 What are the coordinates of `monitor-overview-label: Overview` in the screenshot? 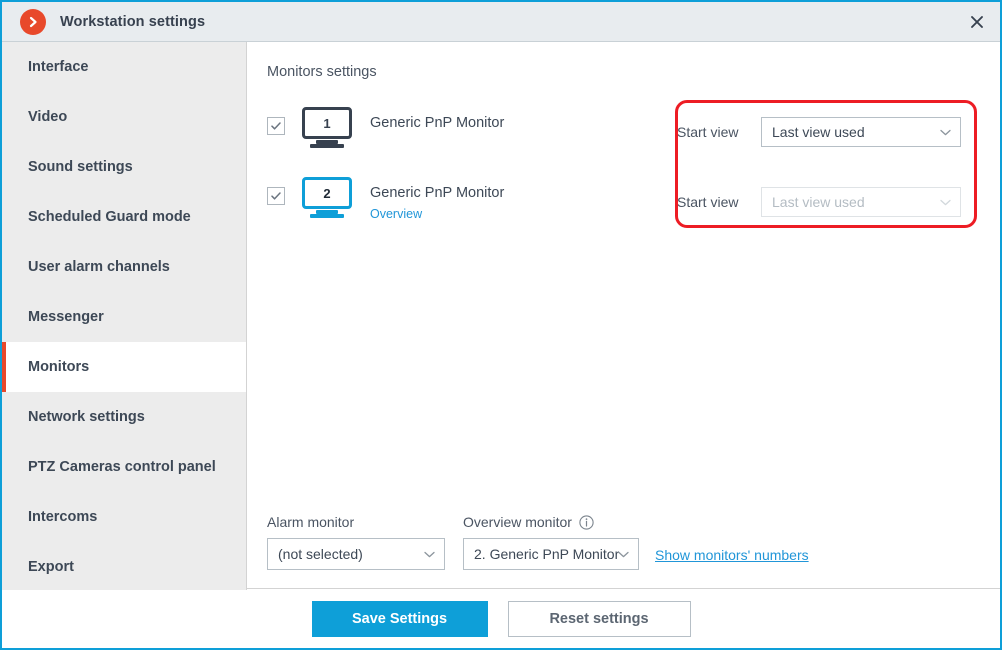 It's located at (437, 214).